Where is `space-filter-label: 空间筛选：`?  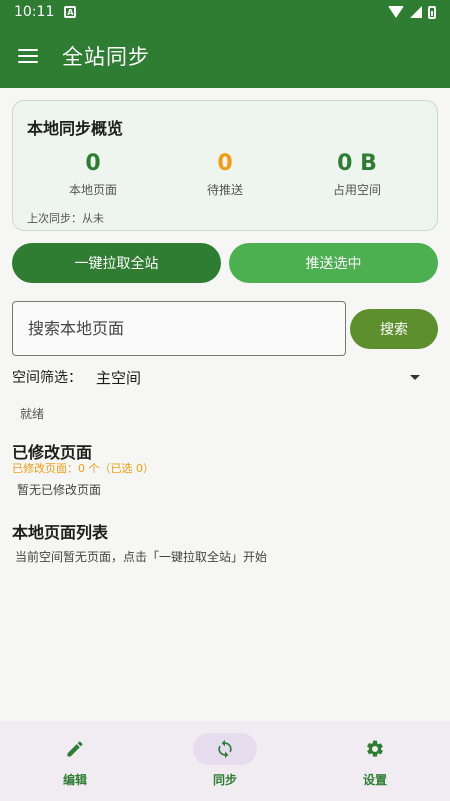 space-filter-label: 空间筛选： is located at coordinates (47, 378).